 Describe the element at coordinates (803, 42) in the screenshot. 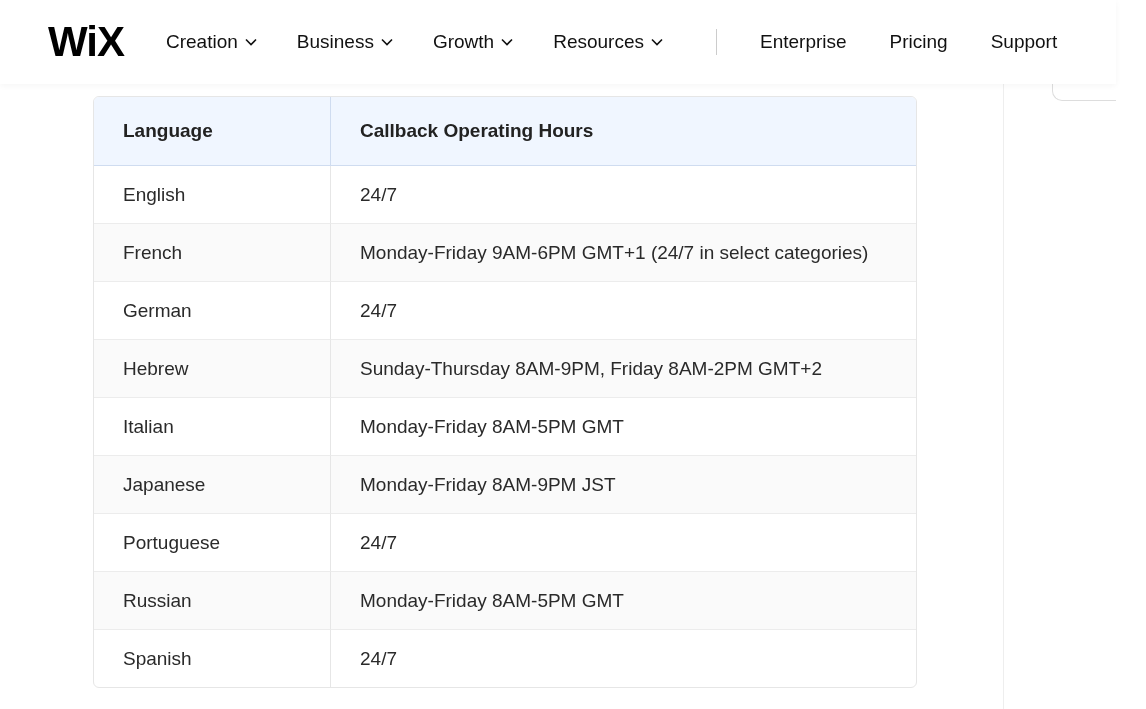

I see `nav-link: Enterprise` at that location.